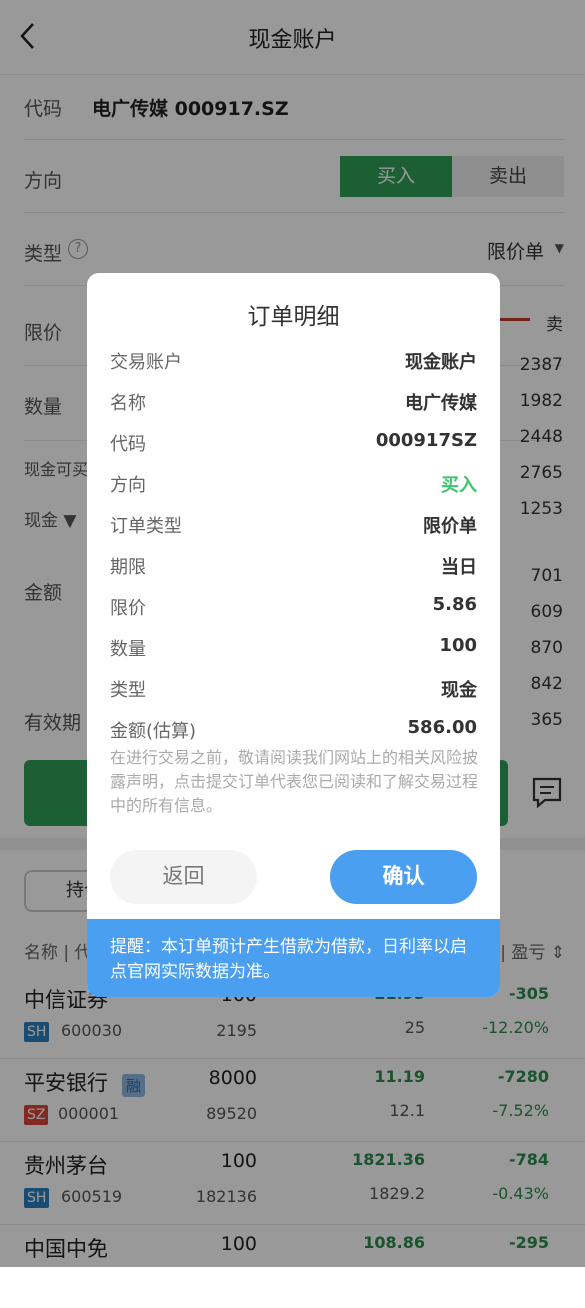 Image resolution: width=585 pixels, height=1308 pixels. I want to click on detail-key: 名称, so click(128, 403).